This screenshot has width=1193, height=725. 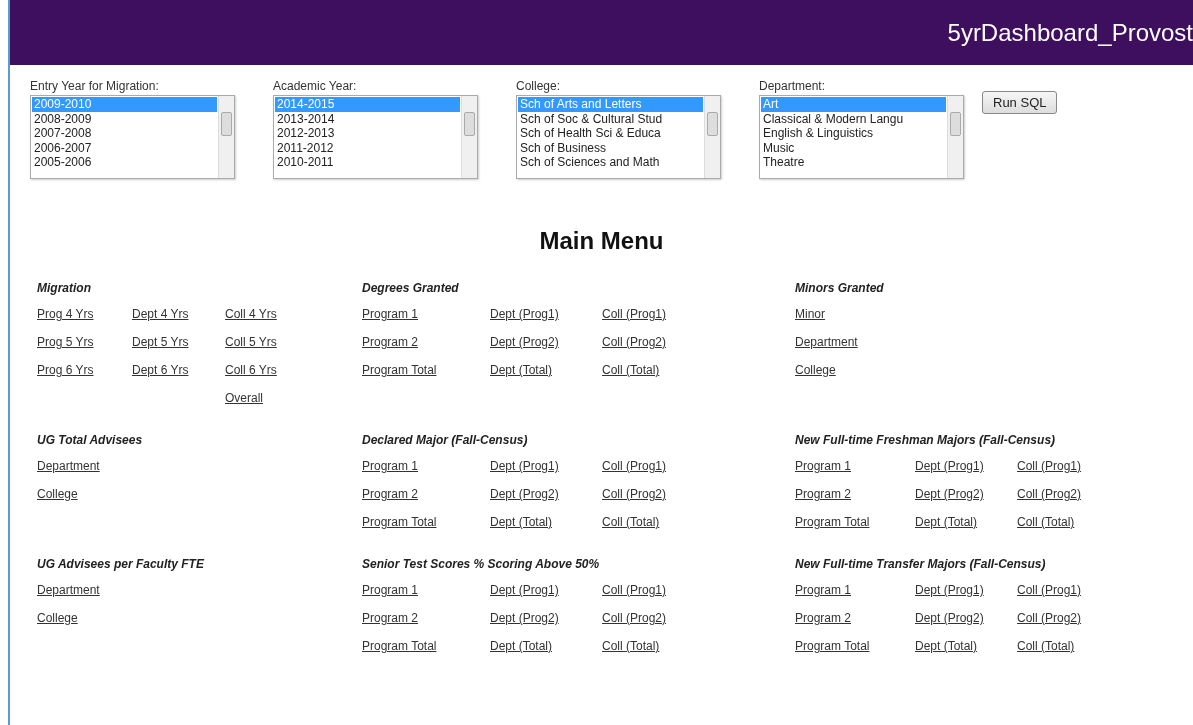 I want to click on report-link: Coll 6 Yrs, so click(x=251, y=370).